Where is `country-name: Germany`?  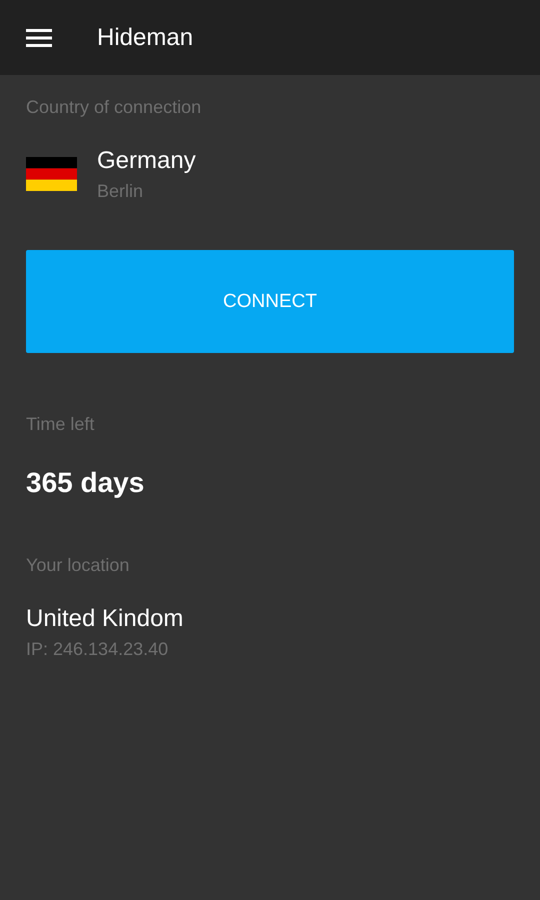 country-name: Germany is located at coordinates (146, 161).